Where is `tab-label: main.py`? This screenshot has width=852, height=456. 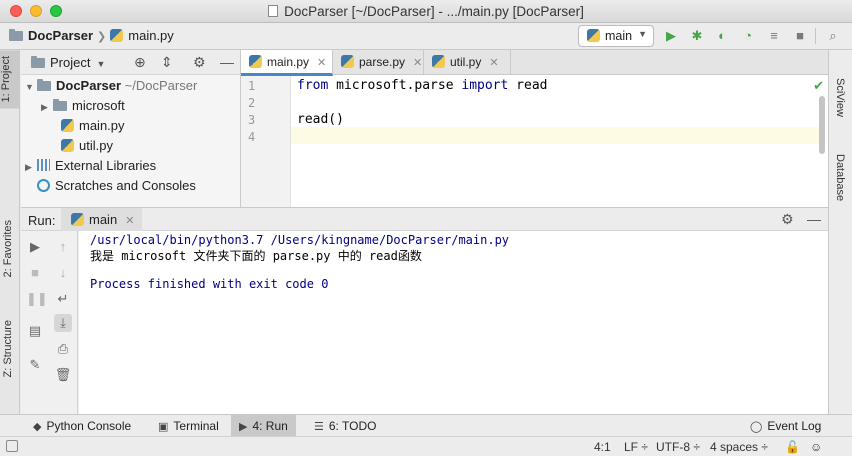 tab-label: main.py is located at coordinates (288, 62).